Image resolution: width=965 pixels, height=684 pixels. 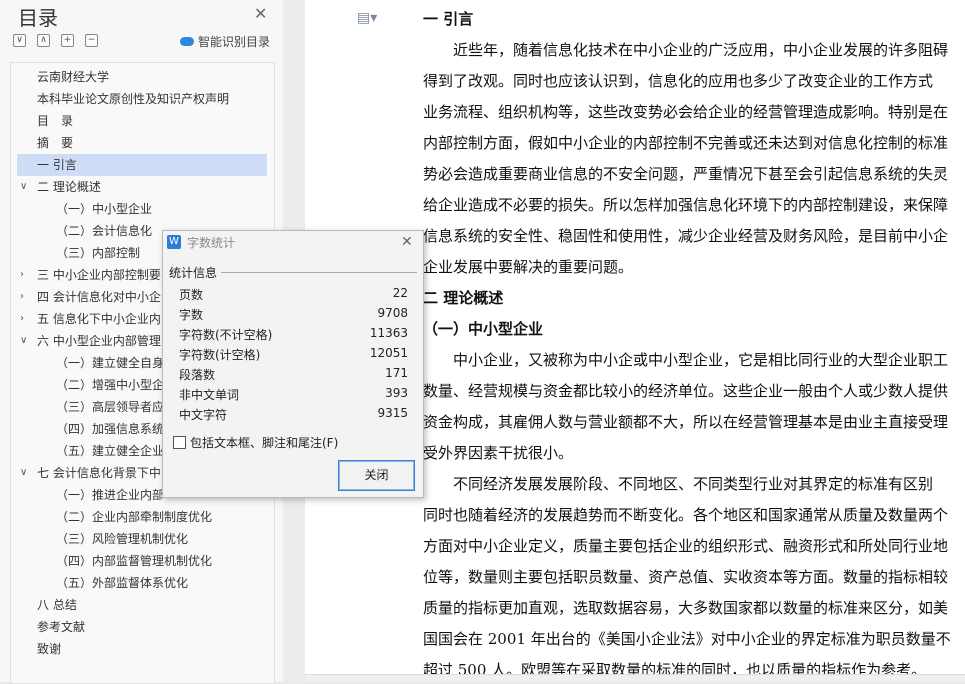 What do you see at coordinates (678, 484) in the screenshot?
I see `document-line: 不同经济发展发展阶段、不同地区、不同类型行业对其界定的标准有区别` at bounding box center [678, 484].